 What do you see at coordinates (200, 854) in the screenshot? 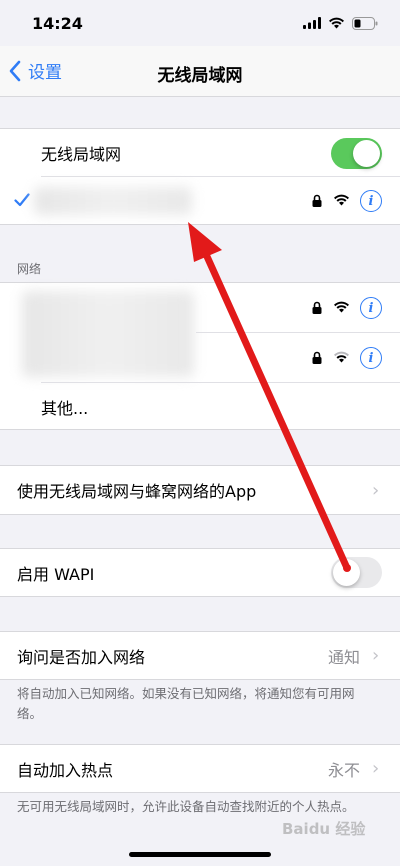
I see `home-indicator` at bounding box center [200, 854].